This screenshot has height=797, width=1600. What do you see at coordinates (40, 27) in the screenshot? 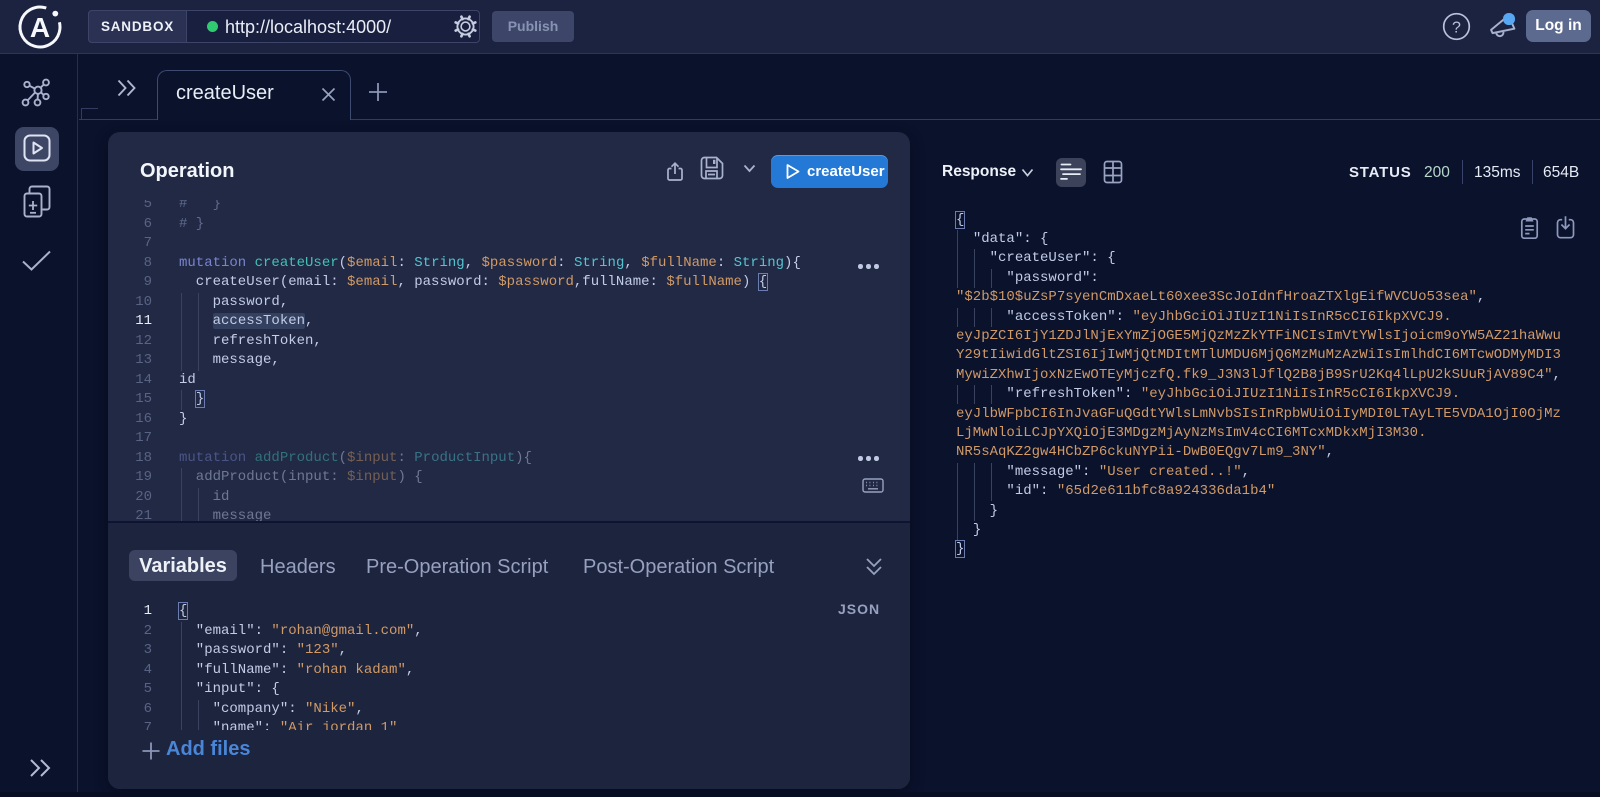
I see `svg-text: A` at bounding box center [40, 27].